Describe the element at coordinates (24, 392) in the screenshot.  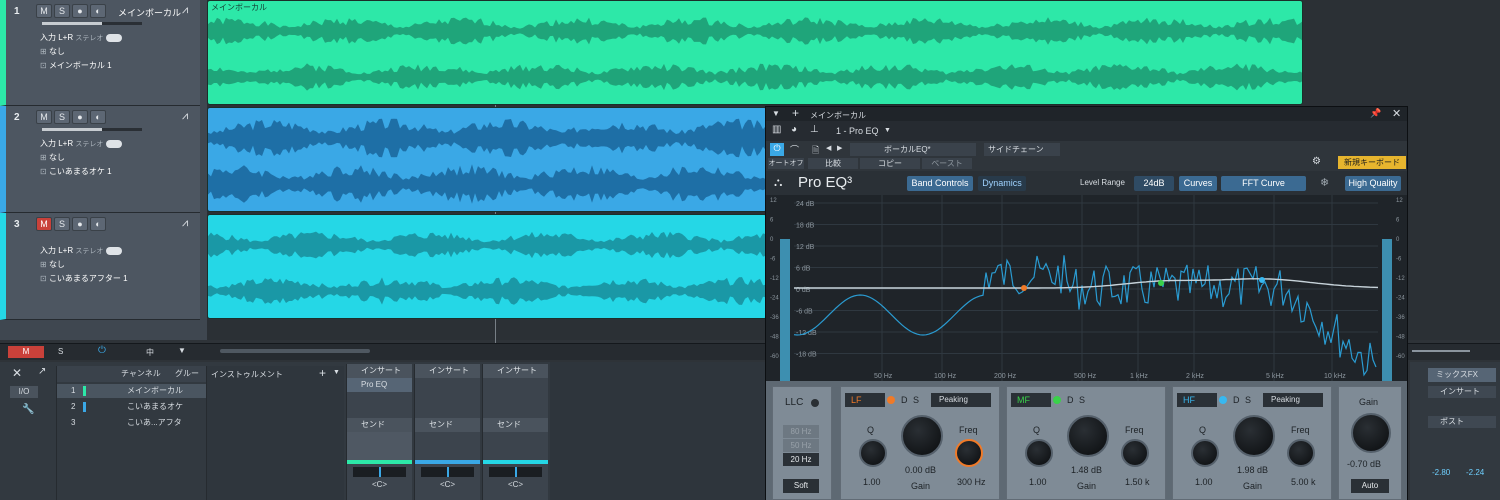
I see `io-button: I/O` at that location.